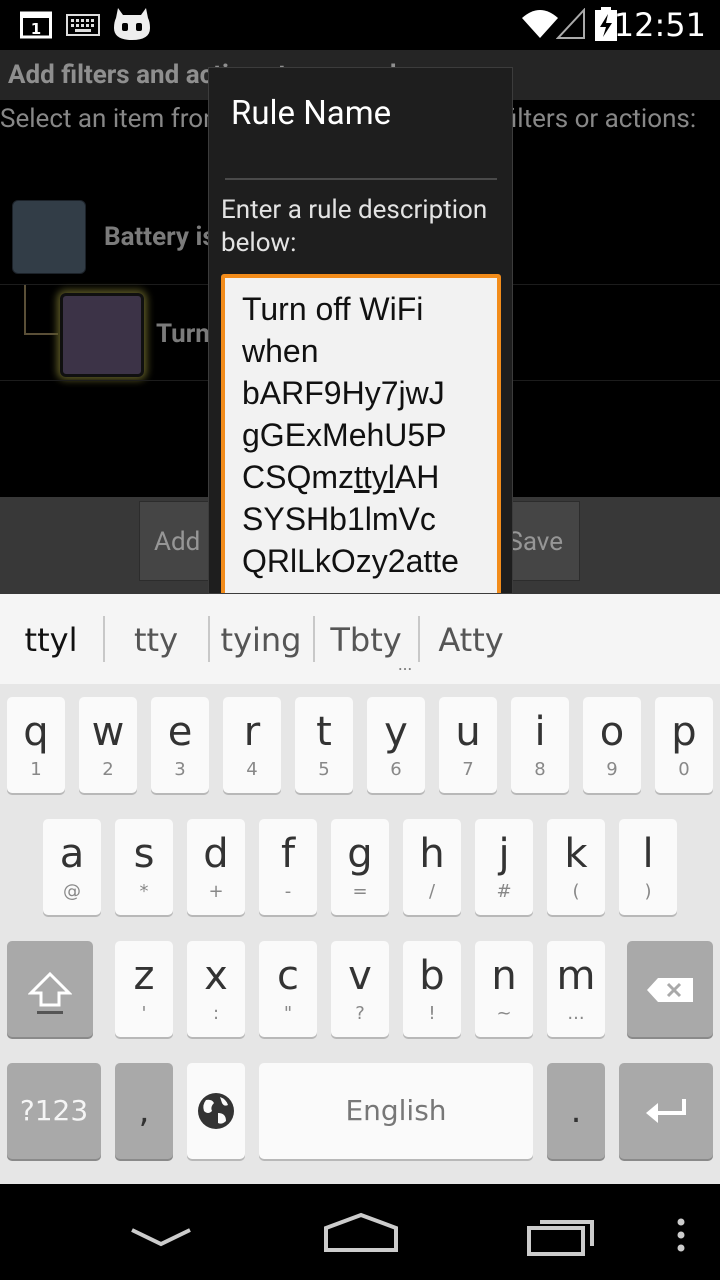 The width and height of the screenshot is (720, 1280). What do you see at coordinates (354, 226) in the screenshot?
I see `dialog-prompt: Enter a rule description below:` at bounding box center [354, 226].